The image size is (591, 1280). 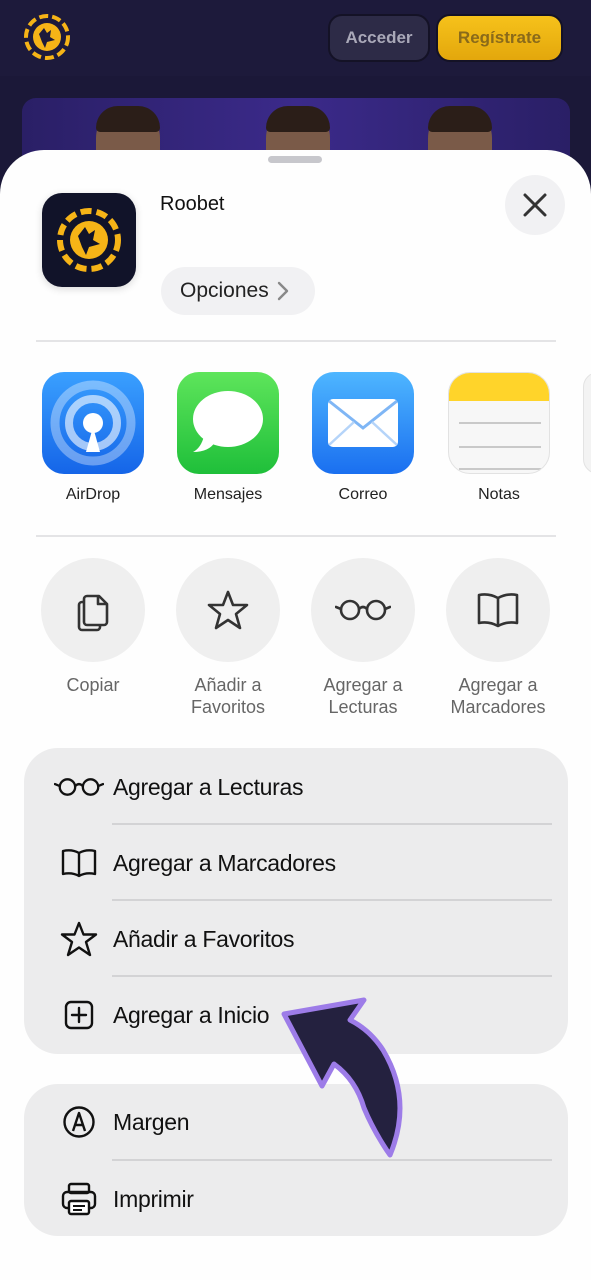 I want to click on list-item-add-to-home: Agregar a Inicio, so click(x=296, y=1015).